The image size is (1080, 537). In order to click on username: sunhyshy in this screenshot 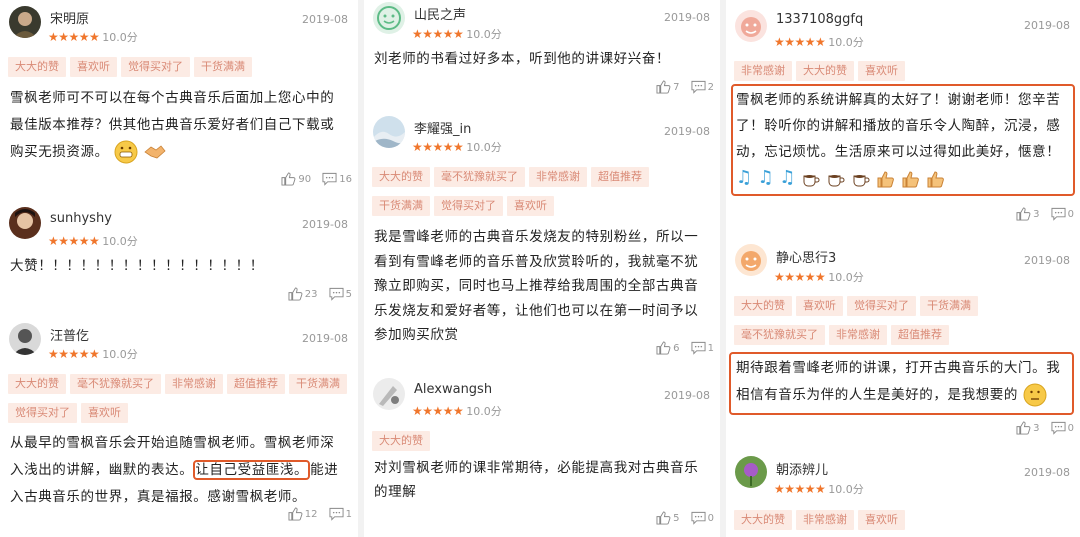, I will do `click(81, 218)`.